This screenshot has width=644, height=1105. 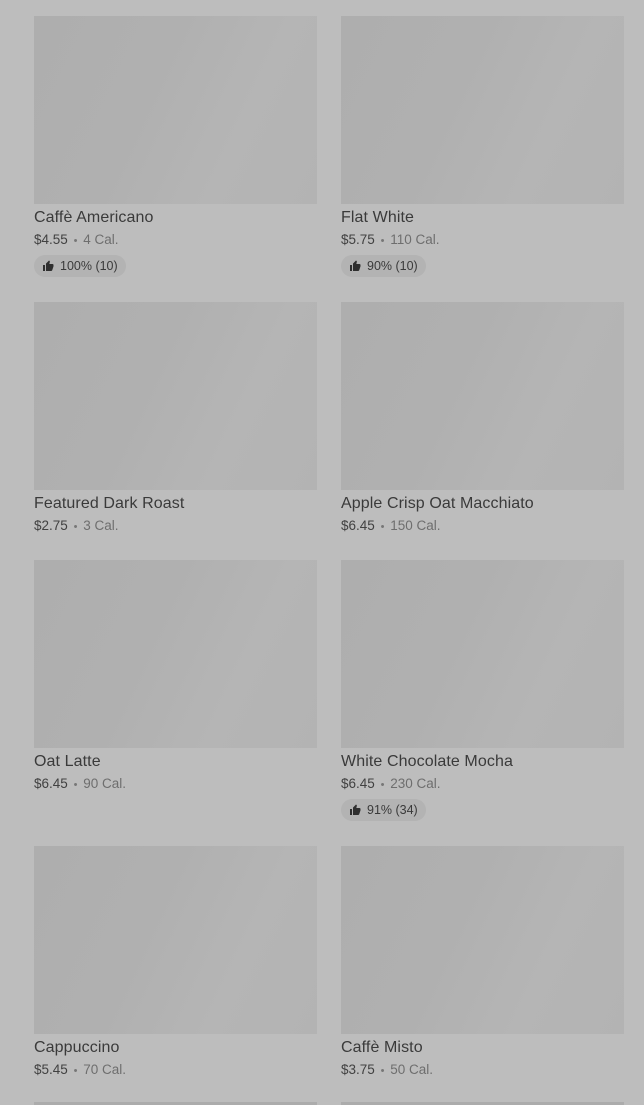 I want to click on item-meta: $5.75 • 110 Cal., so click(x=482, y=240).